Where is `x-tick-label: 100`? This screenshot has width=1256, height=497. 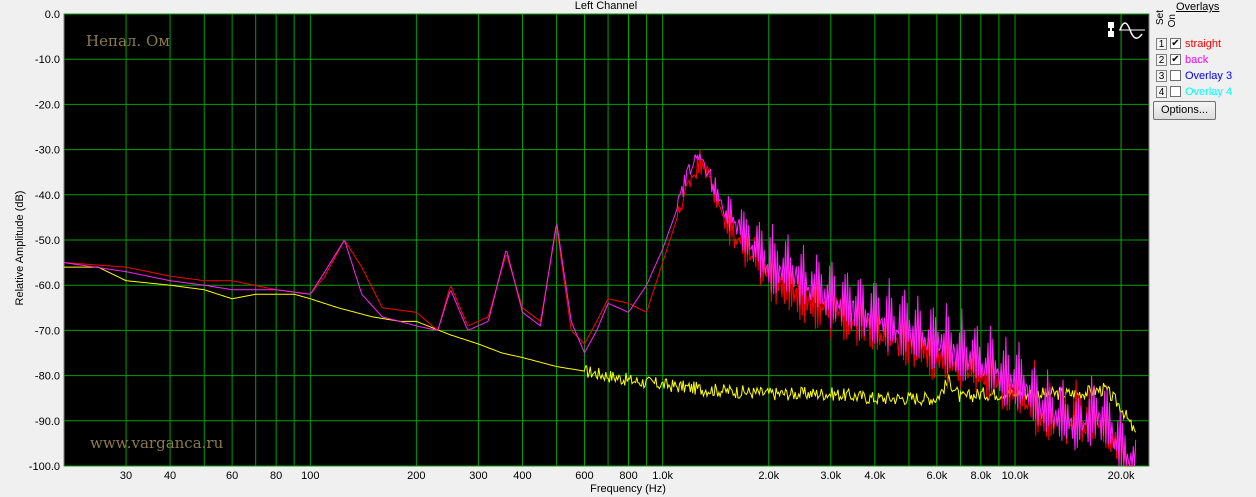 x-tick-label: 100 is located at coordinates (310, 476).